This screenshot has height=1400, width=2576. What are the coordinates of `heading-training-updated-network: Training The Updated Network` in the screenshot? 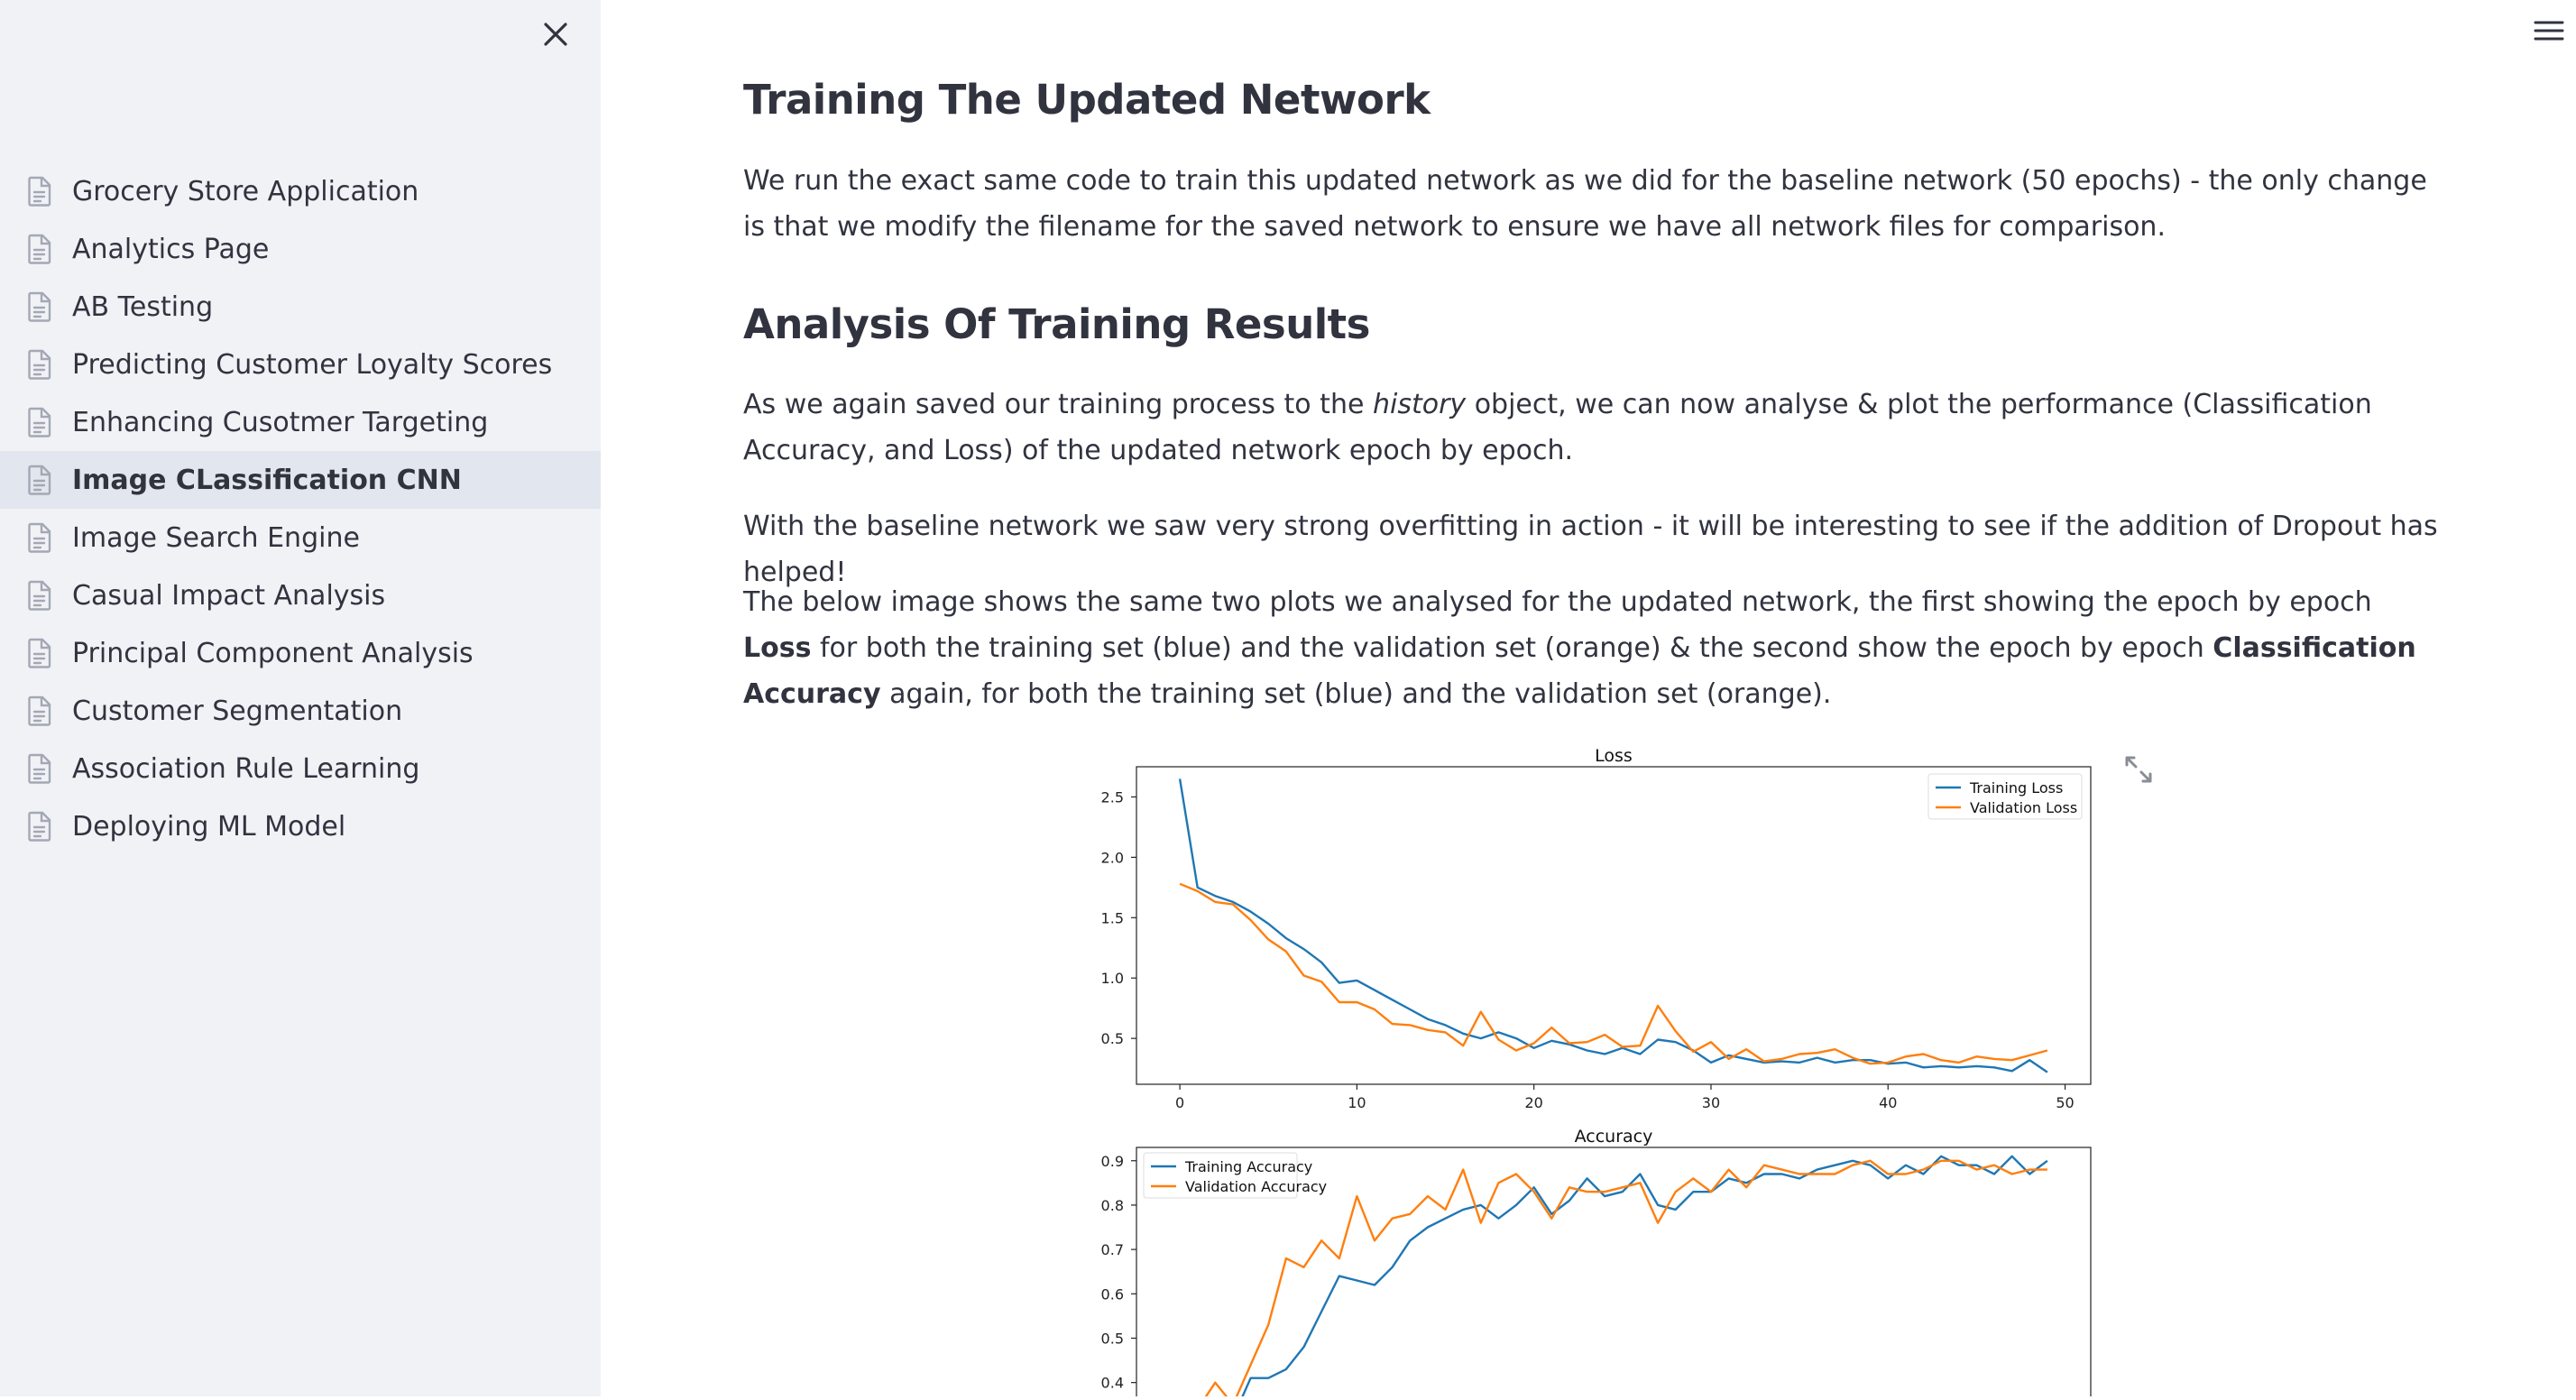 It's located at (1087, 100).